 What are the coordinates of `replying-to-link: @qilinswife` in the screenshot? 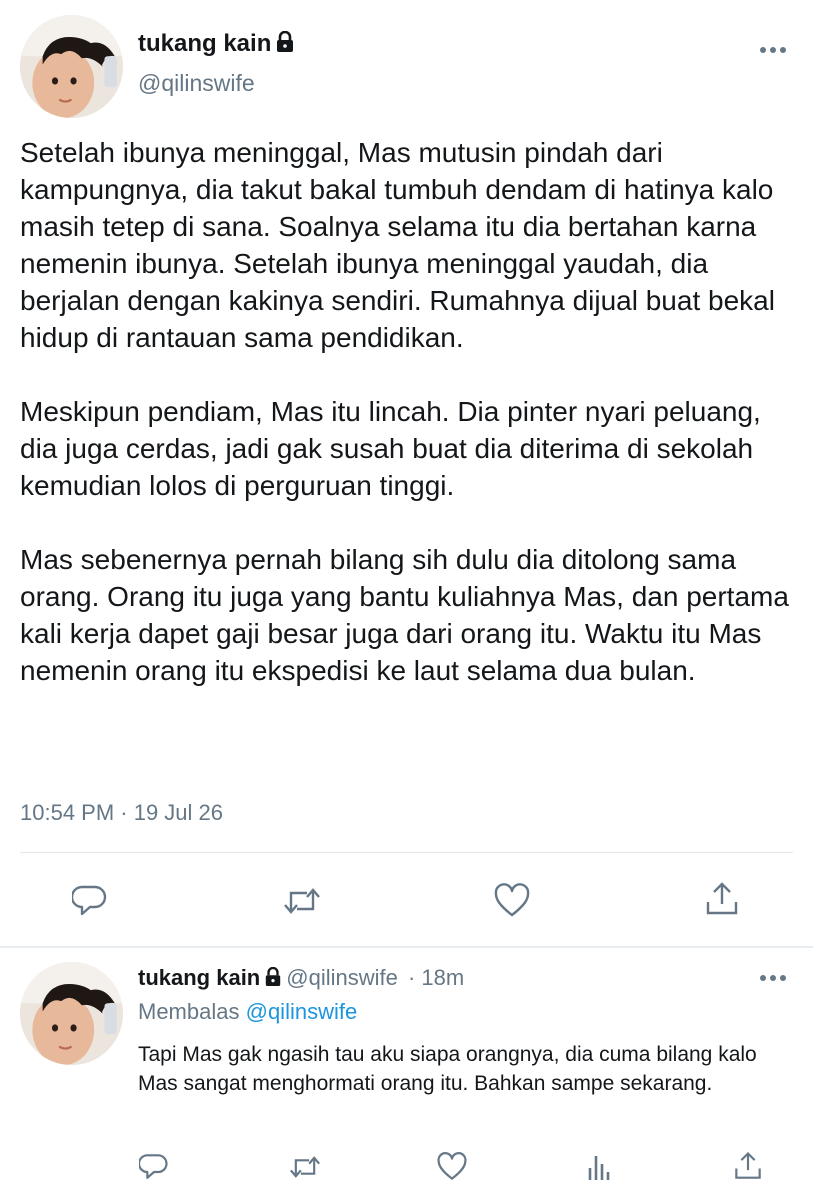 It's located at (302, 1011).